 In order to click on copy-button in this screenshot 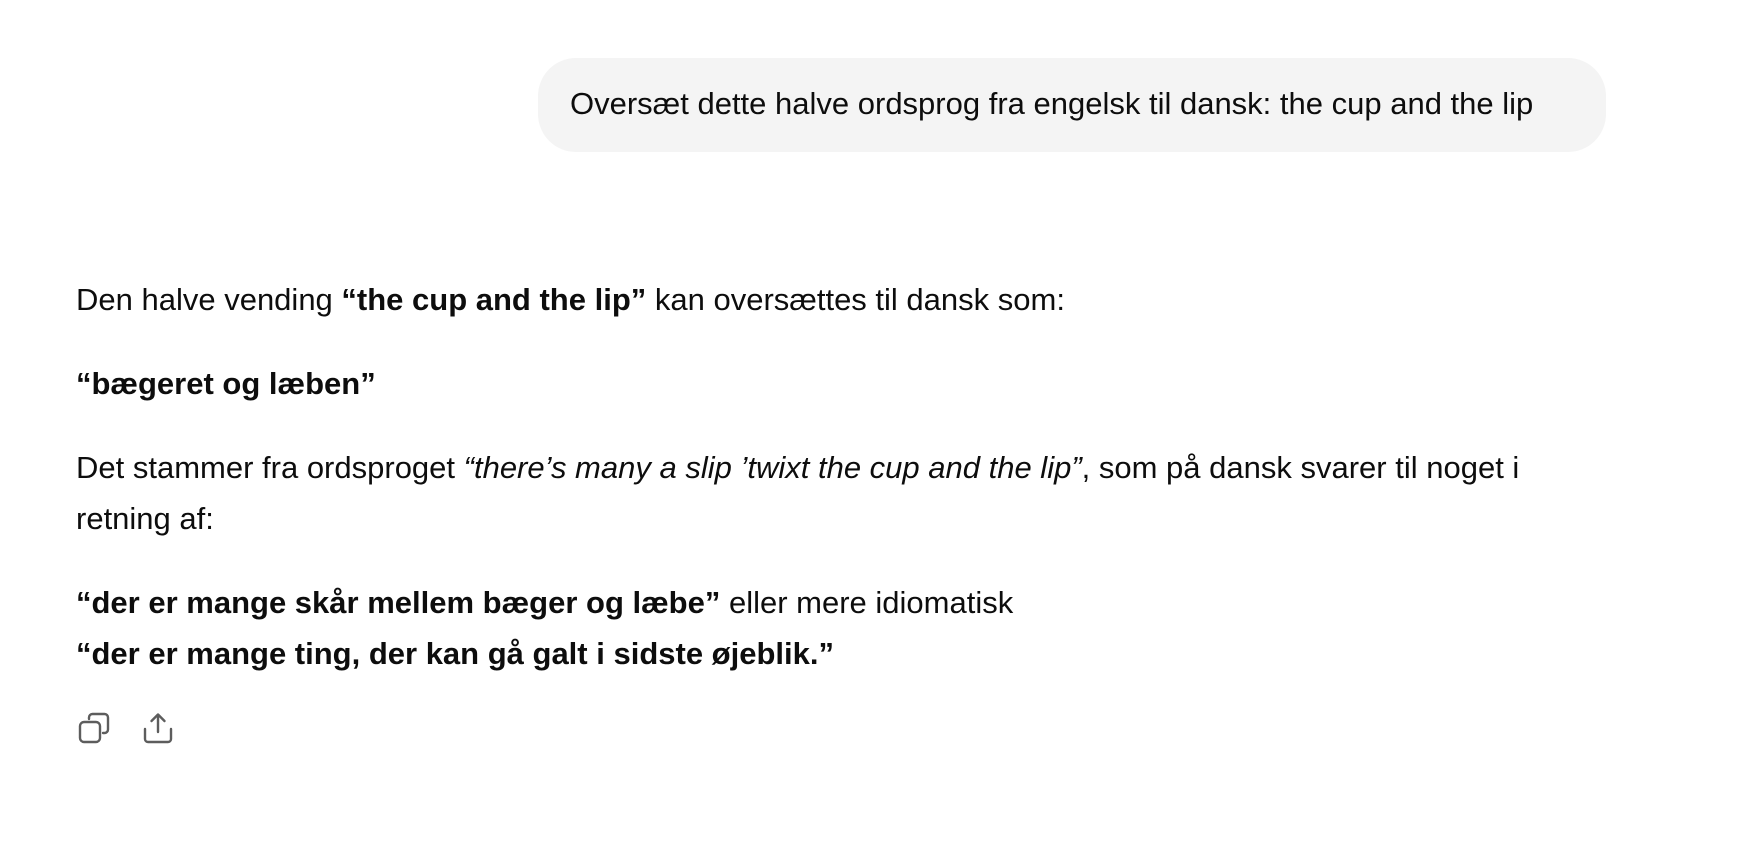, I will do `click(94, 728)`.